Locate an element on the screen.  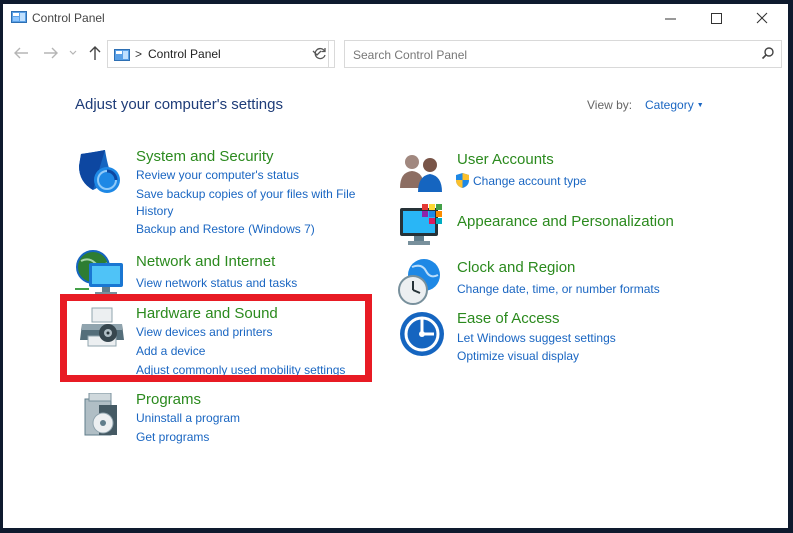
category-title-network-and-internet: Network and Internet is located at coordinates (205, 261).